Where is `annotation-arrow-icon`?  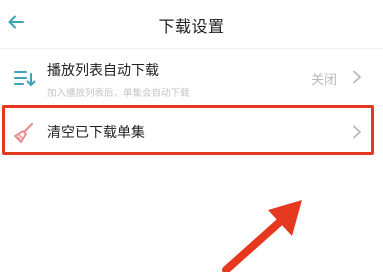
annotation-arrow-icon is located at coordinates (262, 236).